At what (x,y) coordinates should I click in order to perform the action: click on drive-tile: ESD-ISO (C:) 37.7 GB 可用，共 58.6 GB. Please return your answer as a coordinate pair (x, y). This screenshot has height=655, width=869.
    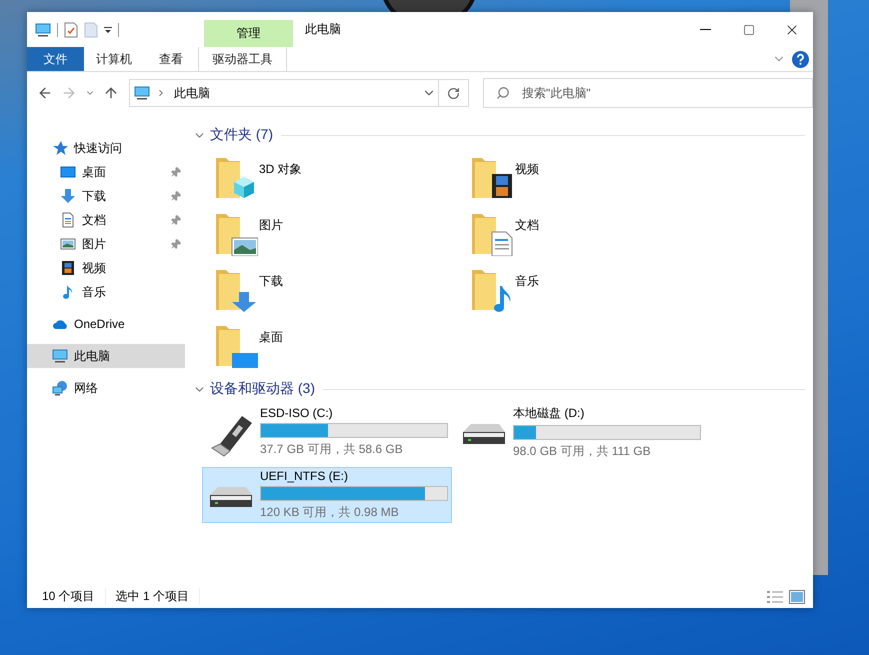
    Looking at the image, I should click on (327, 432).